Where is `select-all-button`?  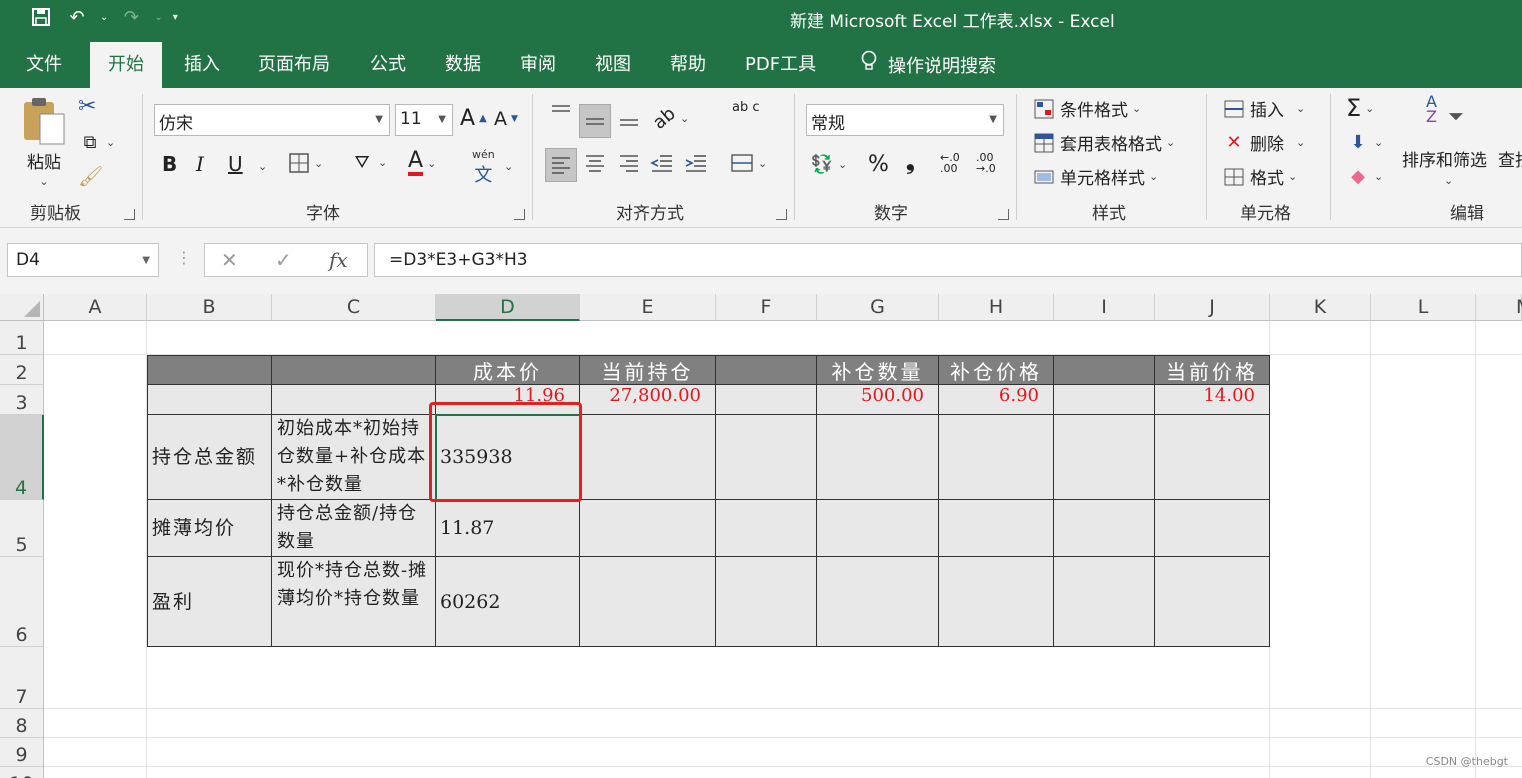 select-all-button is located at coordinates (22, 307).